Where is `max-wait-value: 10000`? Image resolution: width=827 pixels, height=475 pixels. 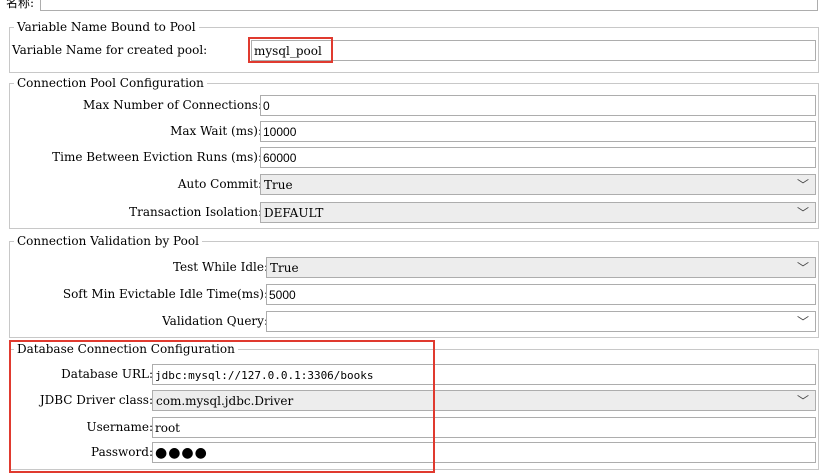 max-wait-value: 10000 is located at coordinates (280, 132).